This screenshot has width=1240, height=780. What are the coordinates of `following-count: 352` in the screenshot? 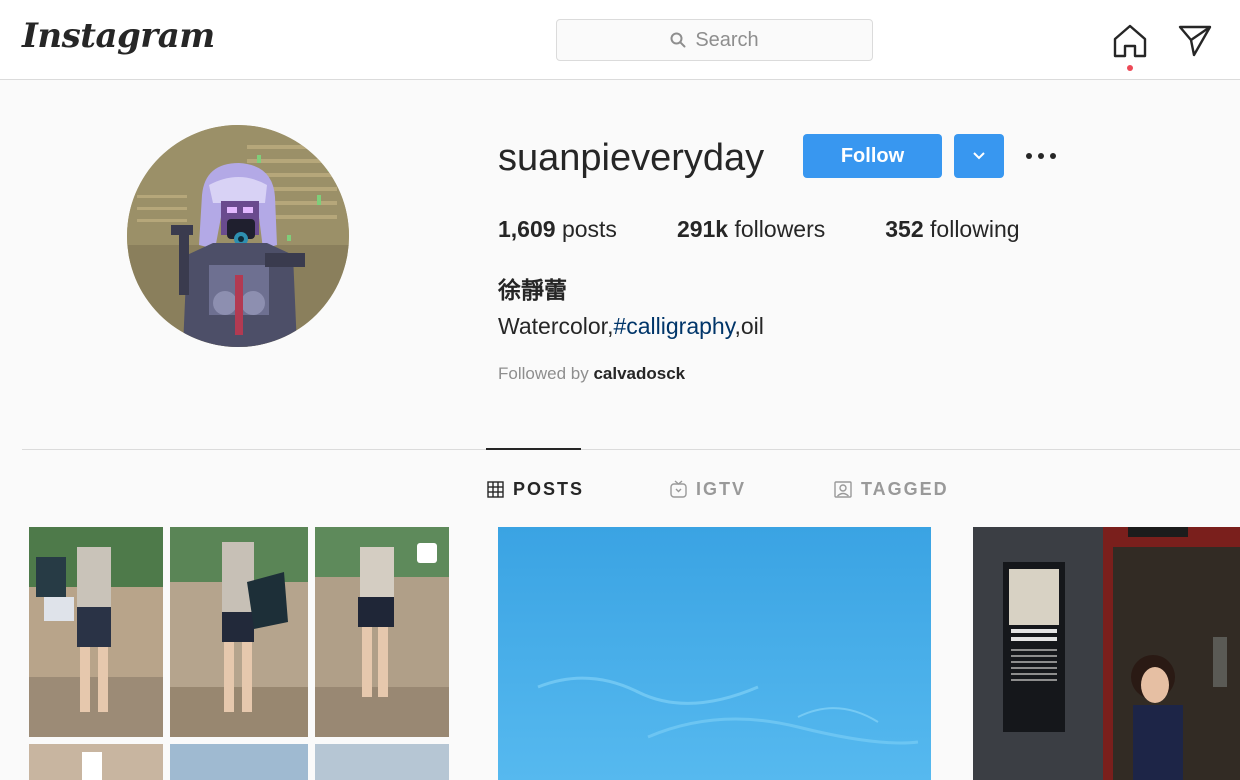 It's located at (904, 229).